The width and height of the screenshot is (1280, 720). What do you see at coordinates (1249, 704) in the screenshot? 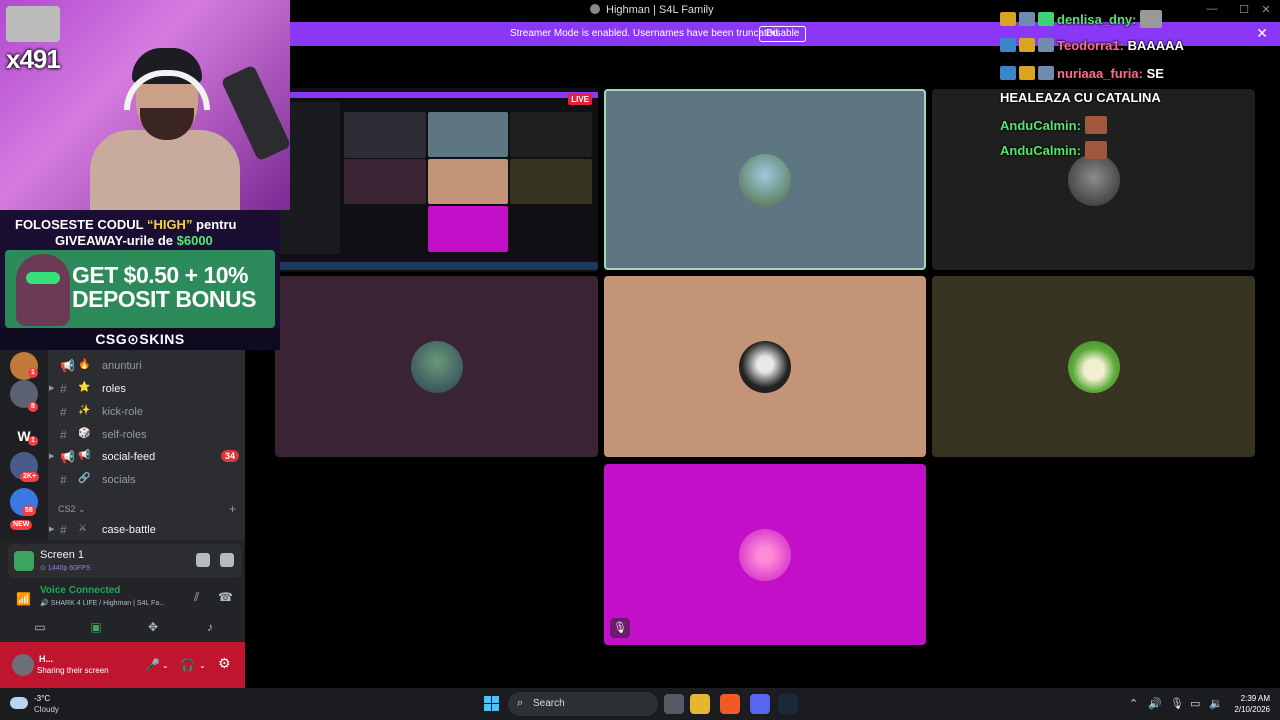
I see `system-clock: 2:39 AM 2/10/2026` at bounding box center [1249, 704].